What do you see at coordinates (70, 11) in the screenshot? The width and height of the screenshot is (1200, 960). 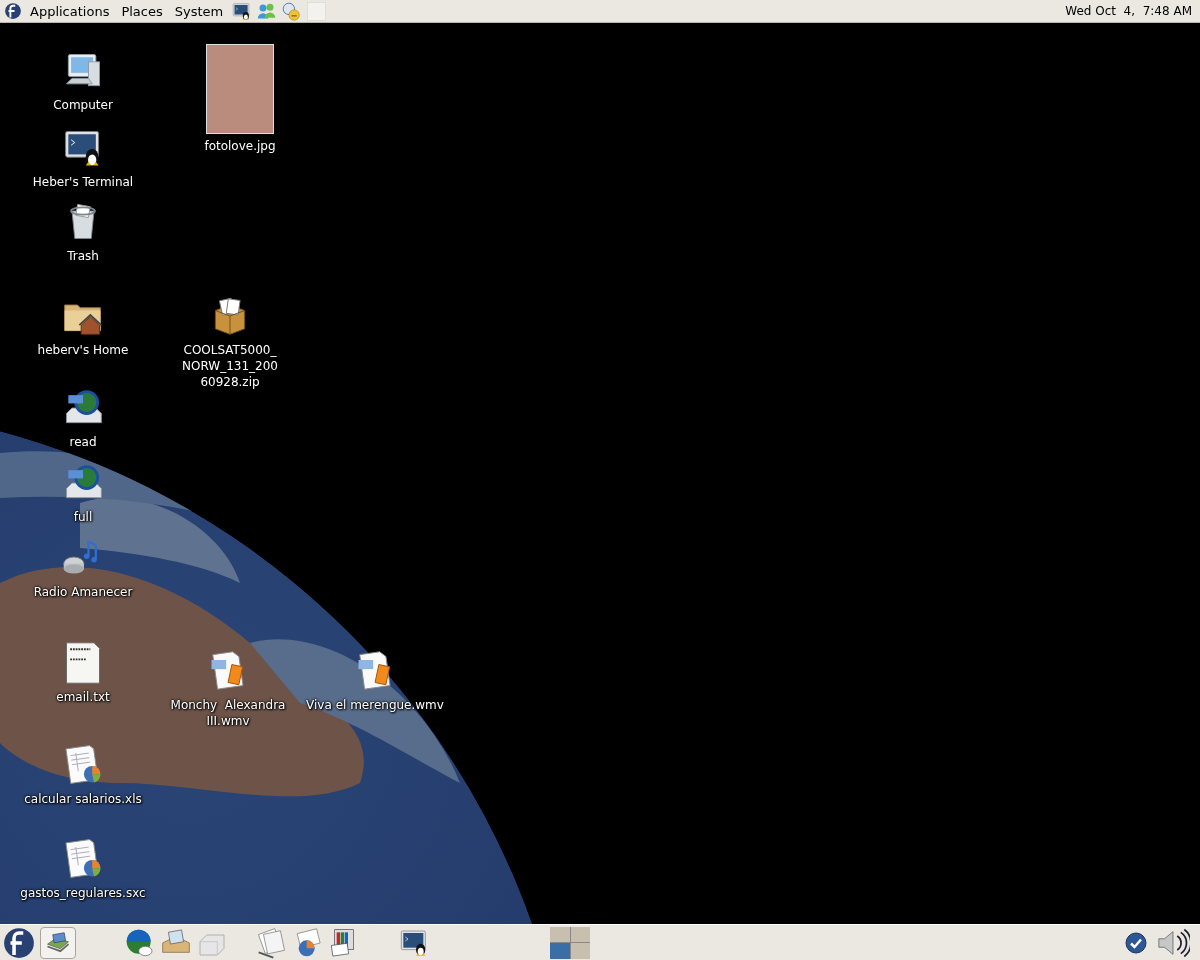 I see `menu-item: Applications` at bounding box center [70, 11].